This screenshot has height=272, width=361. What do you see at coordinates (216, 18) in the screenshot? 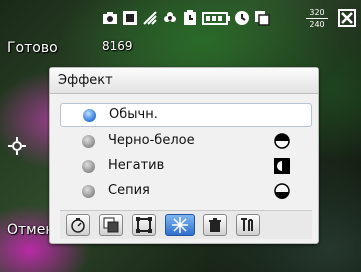
I see `battery-icon` at bounding box center [216, 18].